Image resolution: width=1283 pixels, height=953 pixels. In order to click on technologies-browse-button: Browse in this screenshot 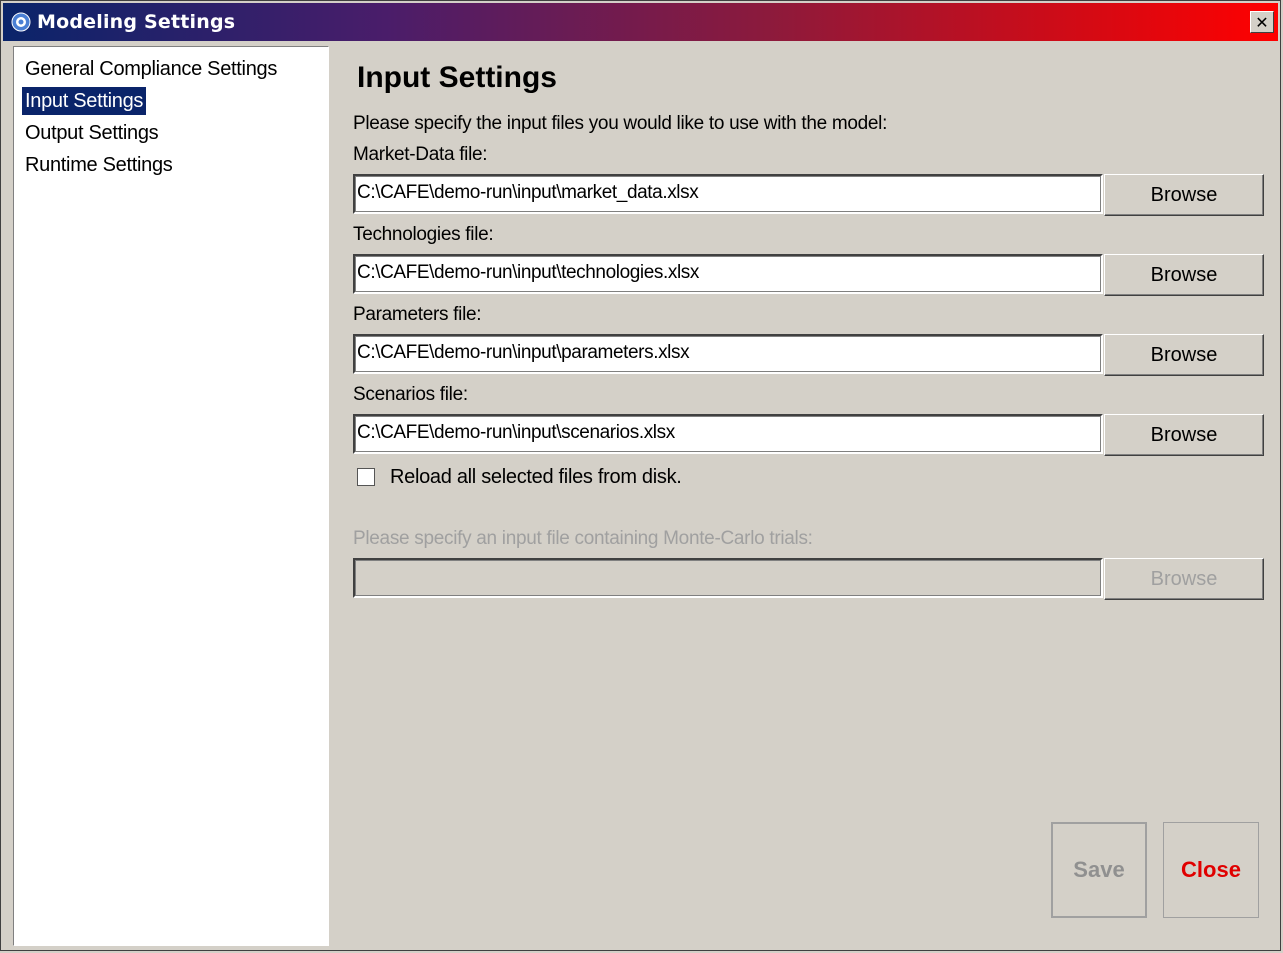, I will do `click(1184, 275)`.